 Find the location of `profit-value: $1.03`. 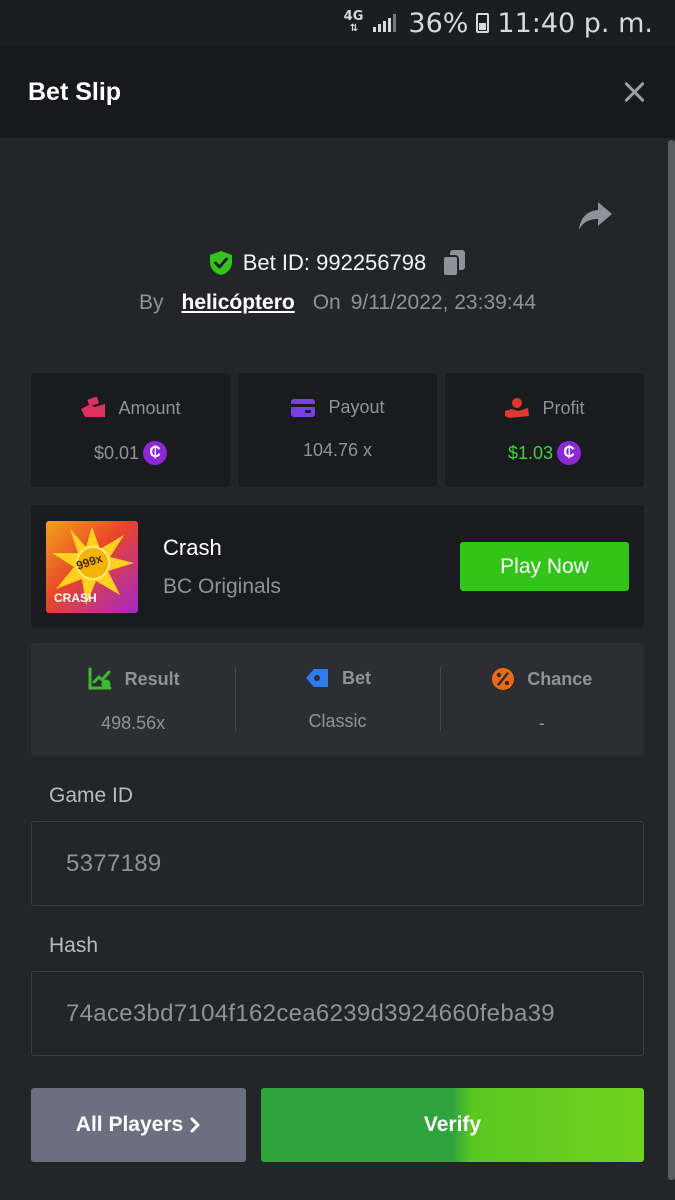

profit-value: $1.03 is located at coordinates (530, 452).